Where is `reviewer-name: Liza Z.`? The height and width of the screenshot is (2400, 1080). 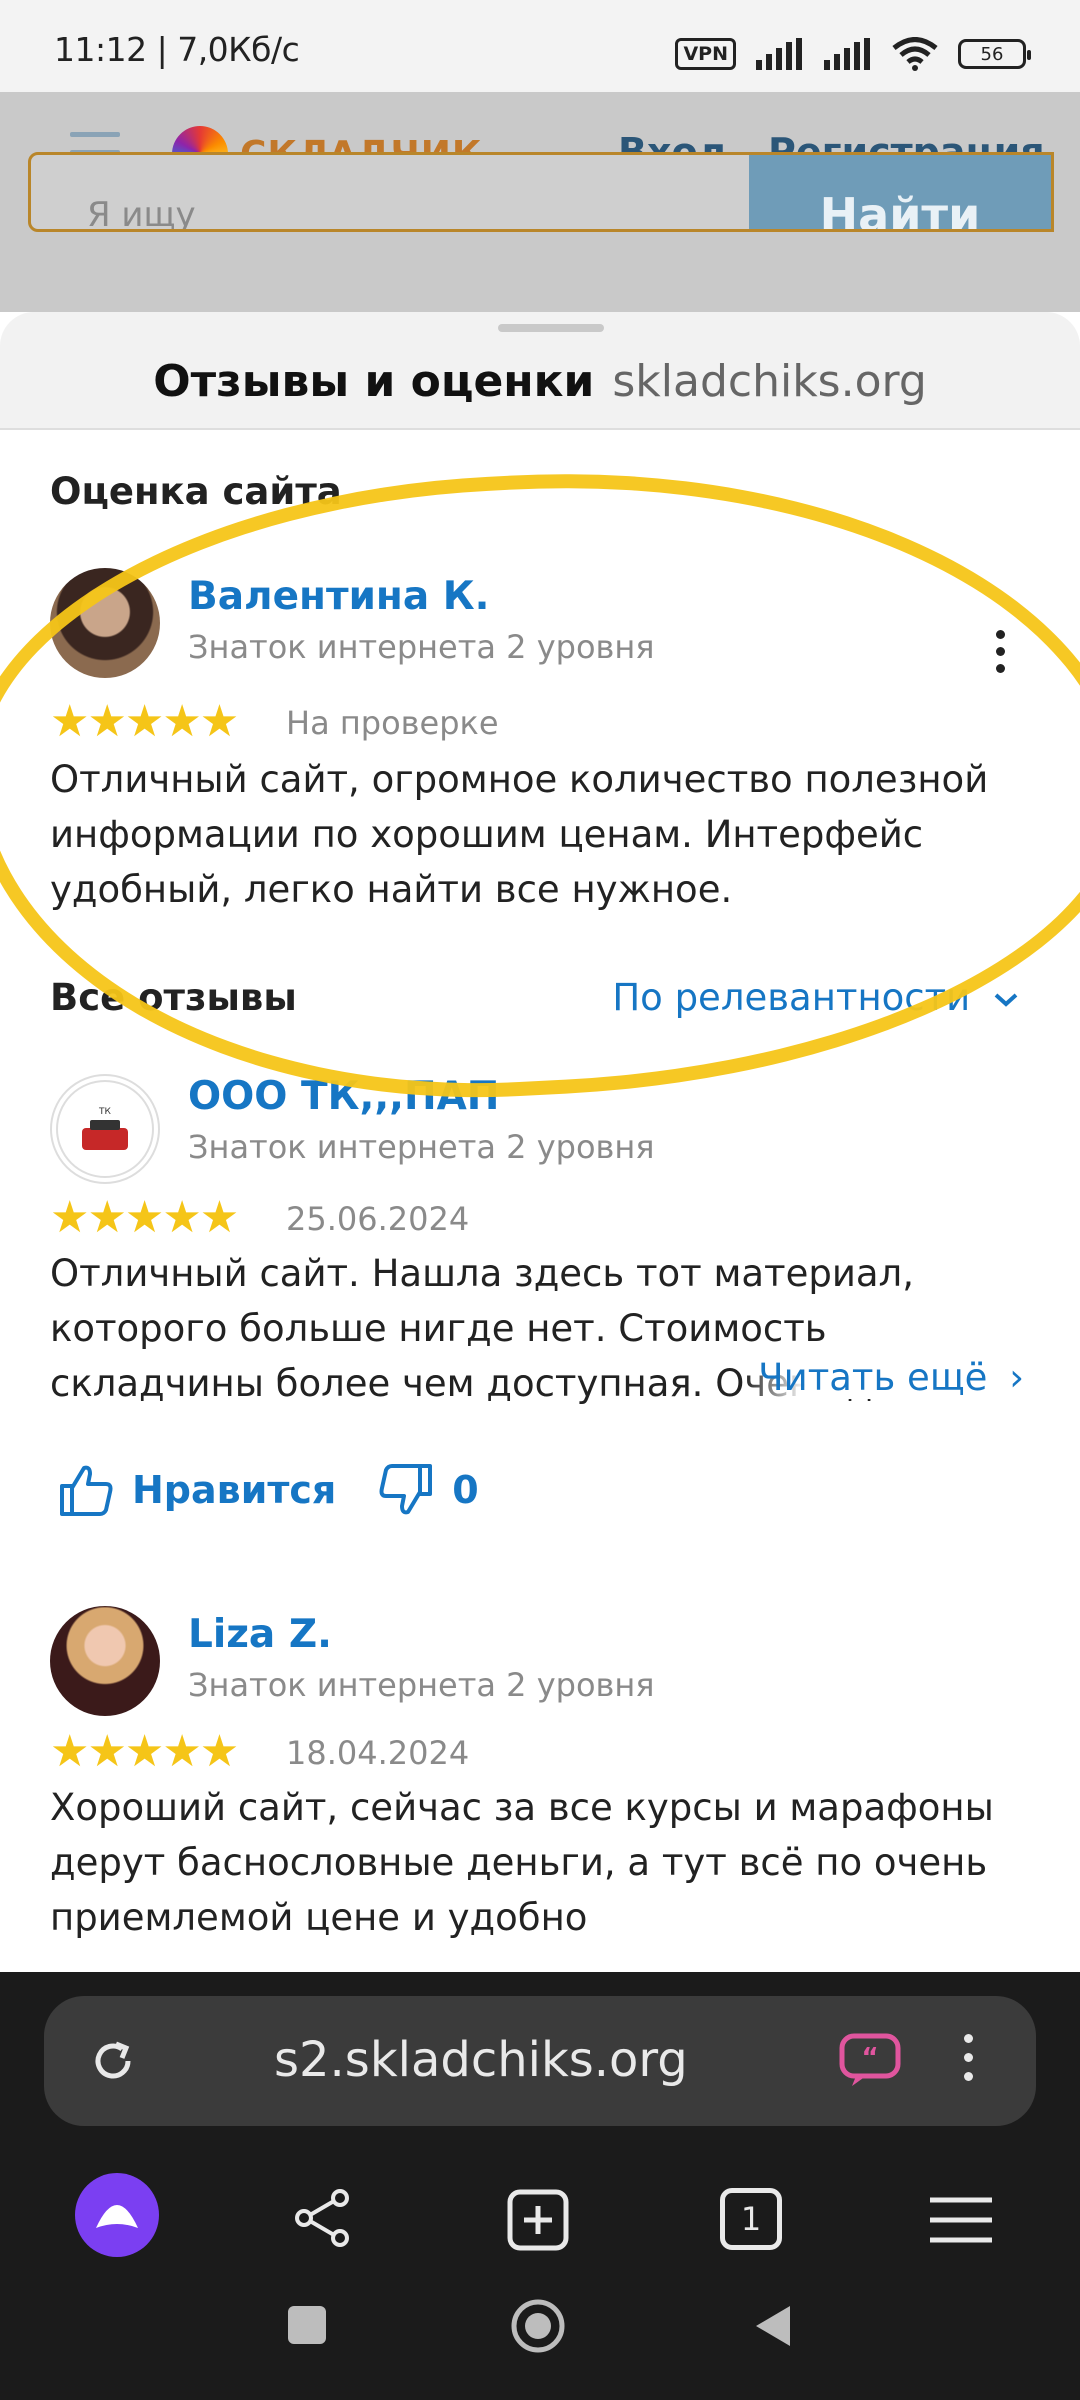
reviewer-name: Liza Z. is located at coordinates (260, 1634).